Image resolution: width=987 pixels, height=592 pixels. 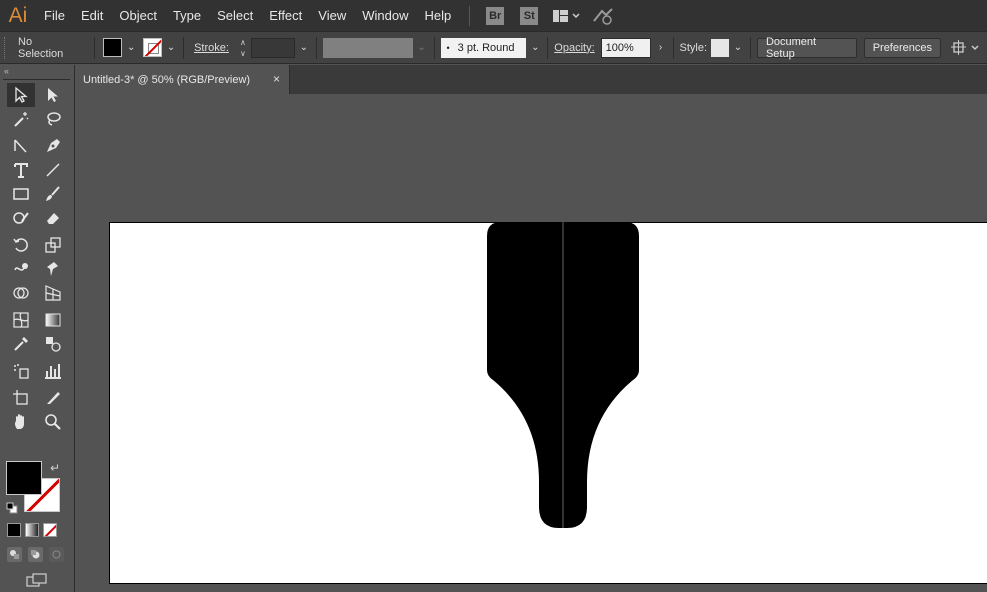 What do you see at coordinates (385, 15) in the screenshot?
I see `menu-window: Window` at bounding box center [385, 15].